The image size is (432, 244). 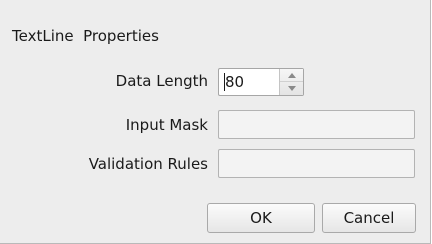 I want to click on spin-up-button, so click(x=291, y=75).